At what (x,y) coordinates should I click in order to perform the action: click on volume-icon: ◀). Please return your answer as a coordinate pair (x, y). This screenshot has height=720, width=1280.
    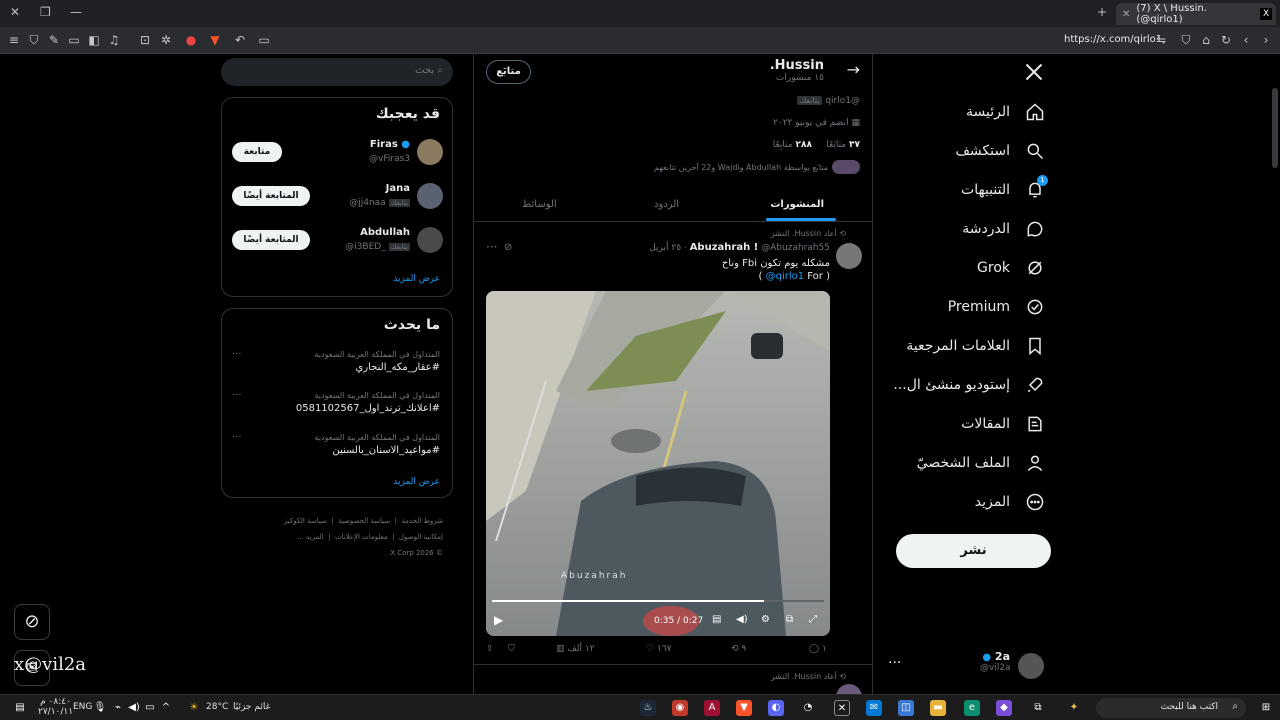
    Looking at the image, I should click on (742, 619).